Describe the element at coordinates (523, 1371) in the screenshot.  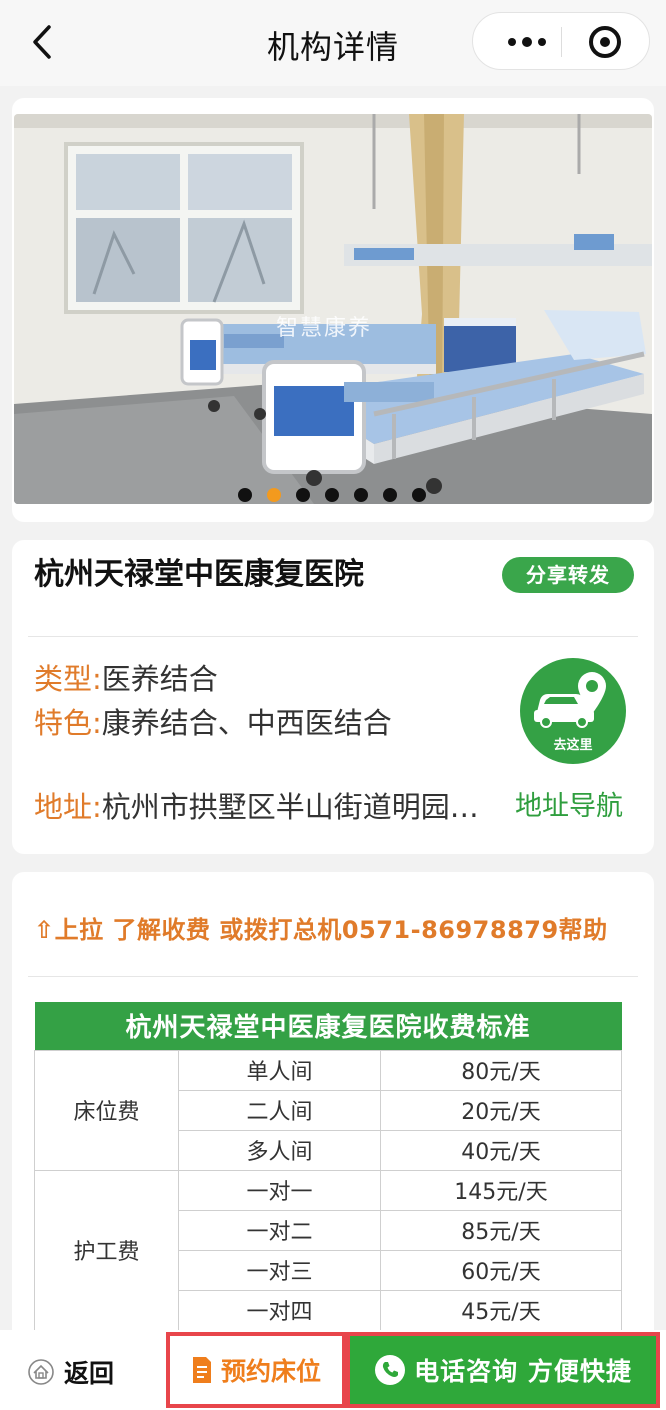
I see `phone-consult-label: 电话咨询 方便快捷` at that location.